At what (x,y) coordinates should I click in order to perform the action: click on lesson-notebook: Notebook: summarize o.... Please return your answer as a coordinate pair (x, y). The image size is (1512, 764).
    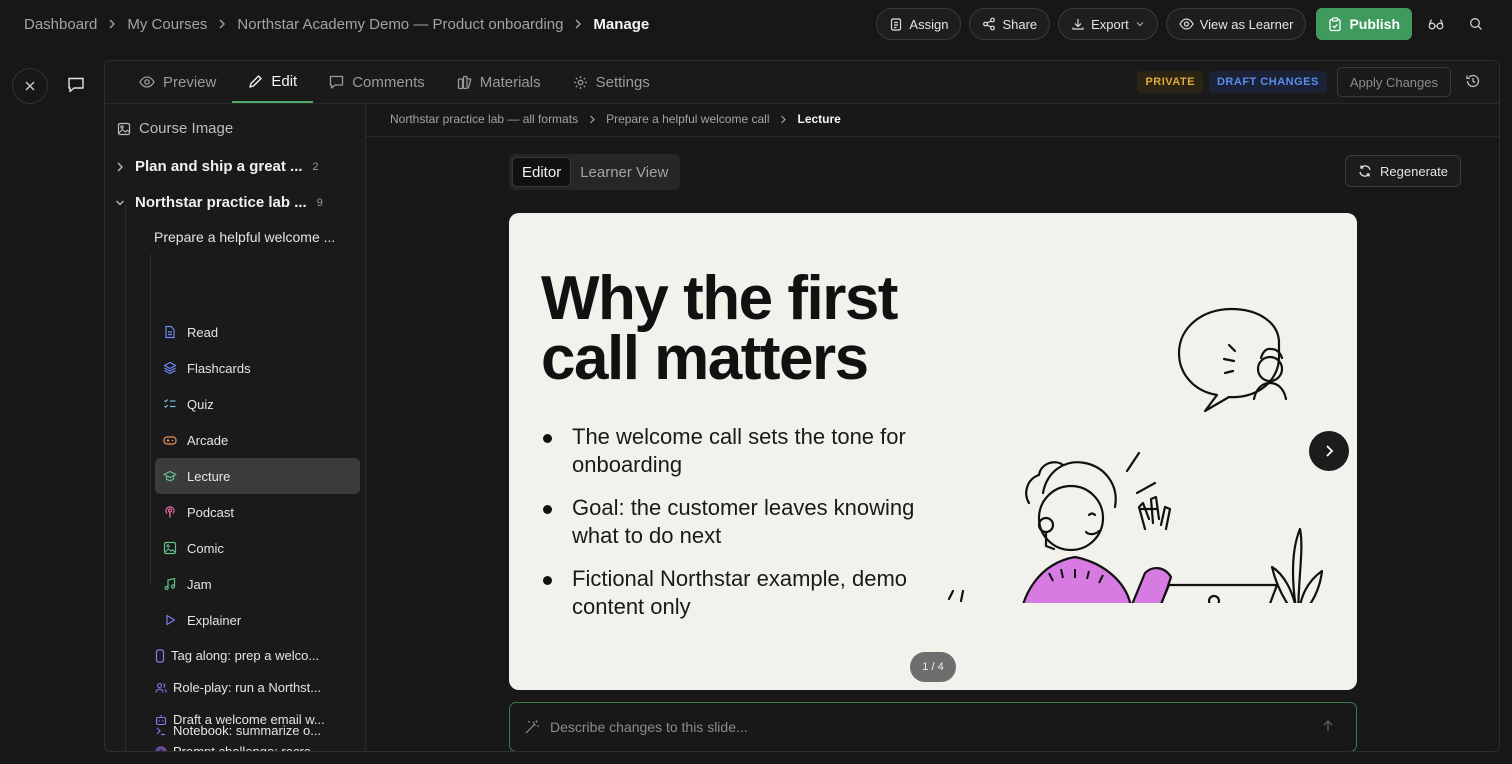
    Looking at the image, I should click on (238, 730).